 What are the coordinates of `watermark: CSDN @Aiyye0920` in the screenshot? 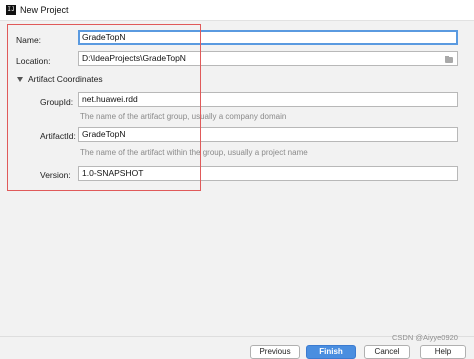 It's located at (425, 337).